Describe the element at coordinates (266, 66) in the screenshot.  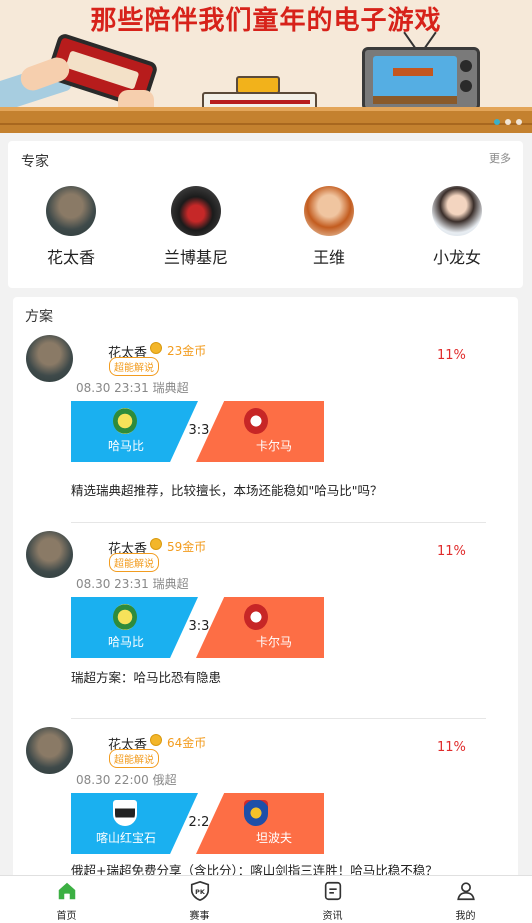
I see `banner-carousel: 那些陪伴我们童年的电子游戏` at that location.